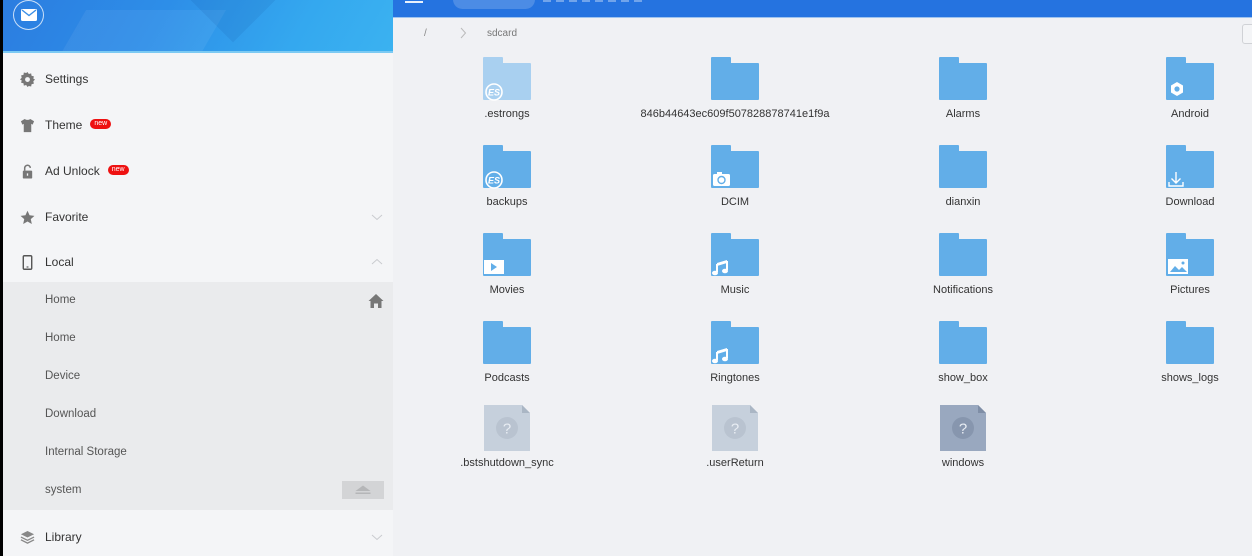 The width and height of the screenshot is (1252, 556). I want to click on file-name: Alarms, so click(963, 114).